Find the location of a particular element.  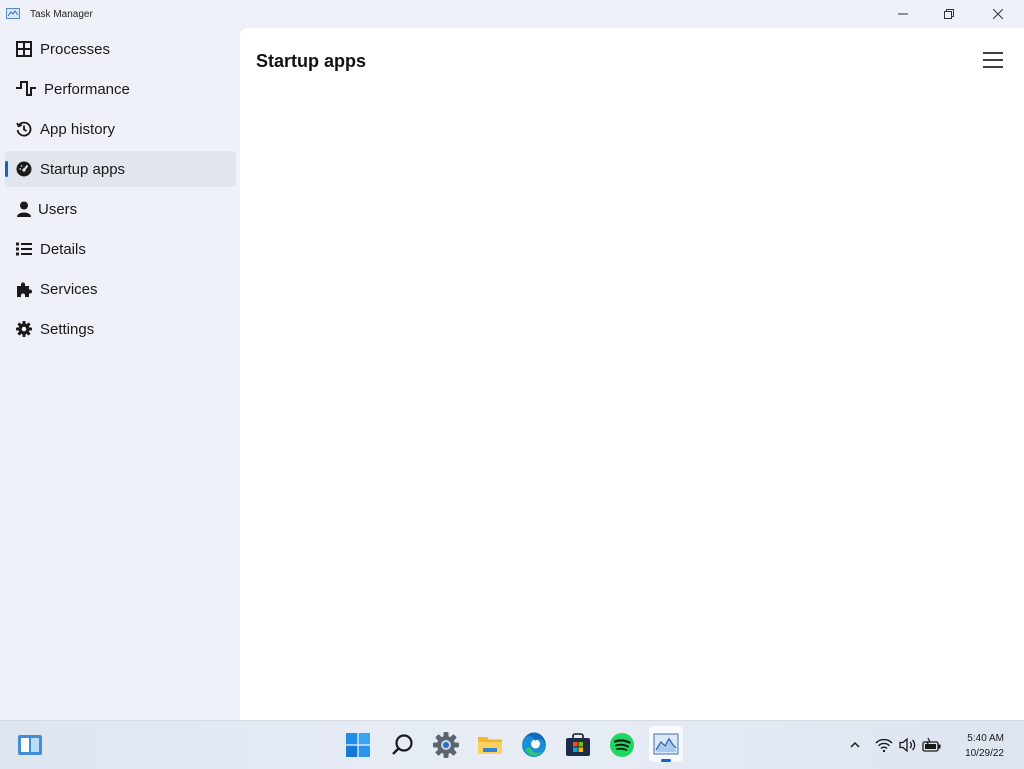

close-icon is located at coordinates (998, 14).